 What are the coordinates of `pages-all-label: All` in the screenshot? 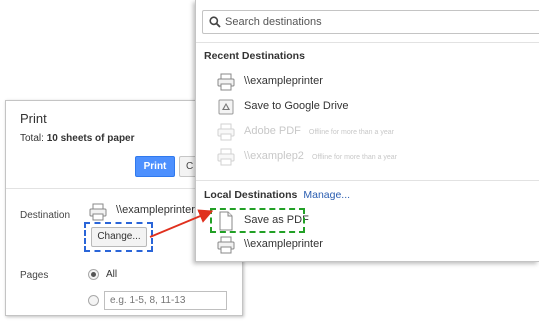 It's located at (112, 274).